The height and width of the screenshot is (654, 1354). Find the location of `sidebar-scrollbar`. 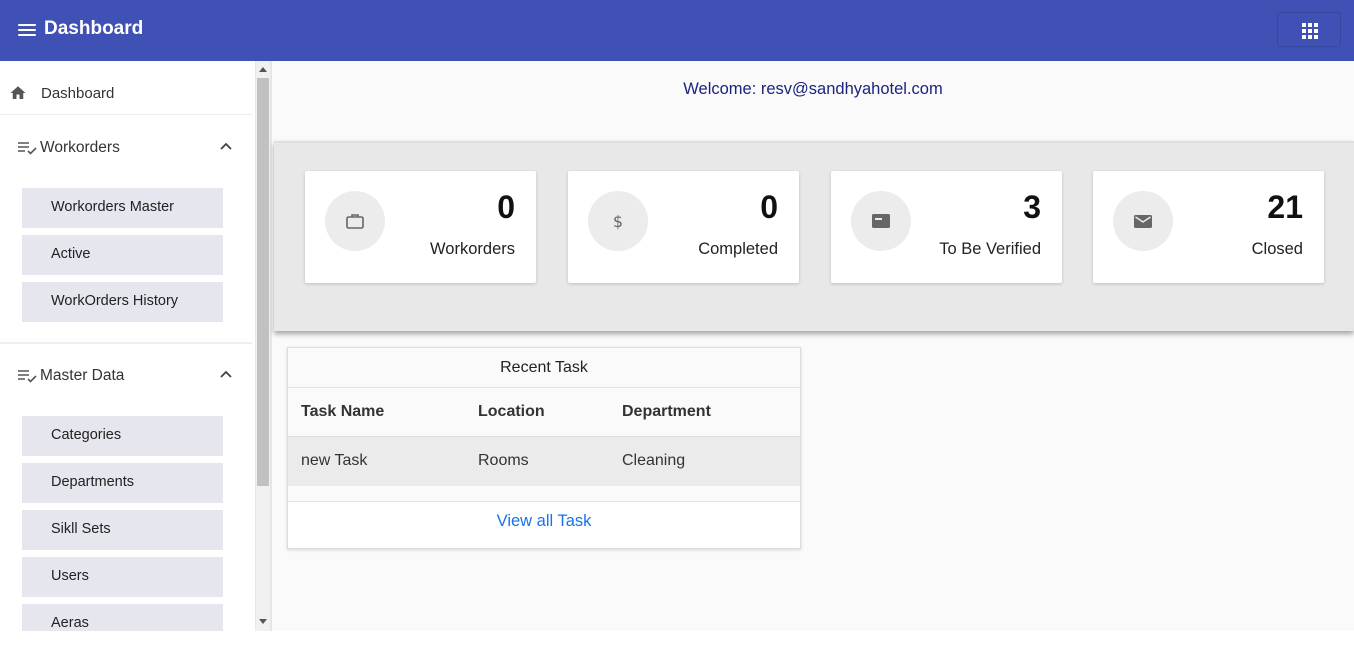

sidebar-scrollbar is located at coordinates (263, 346).